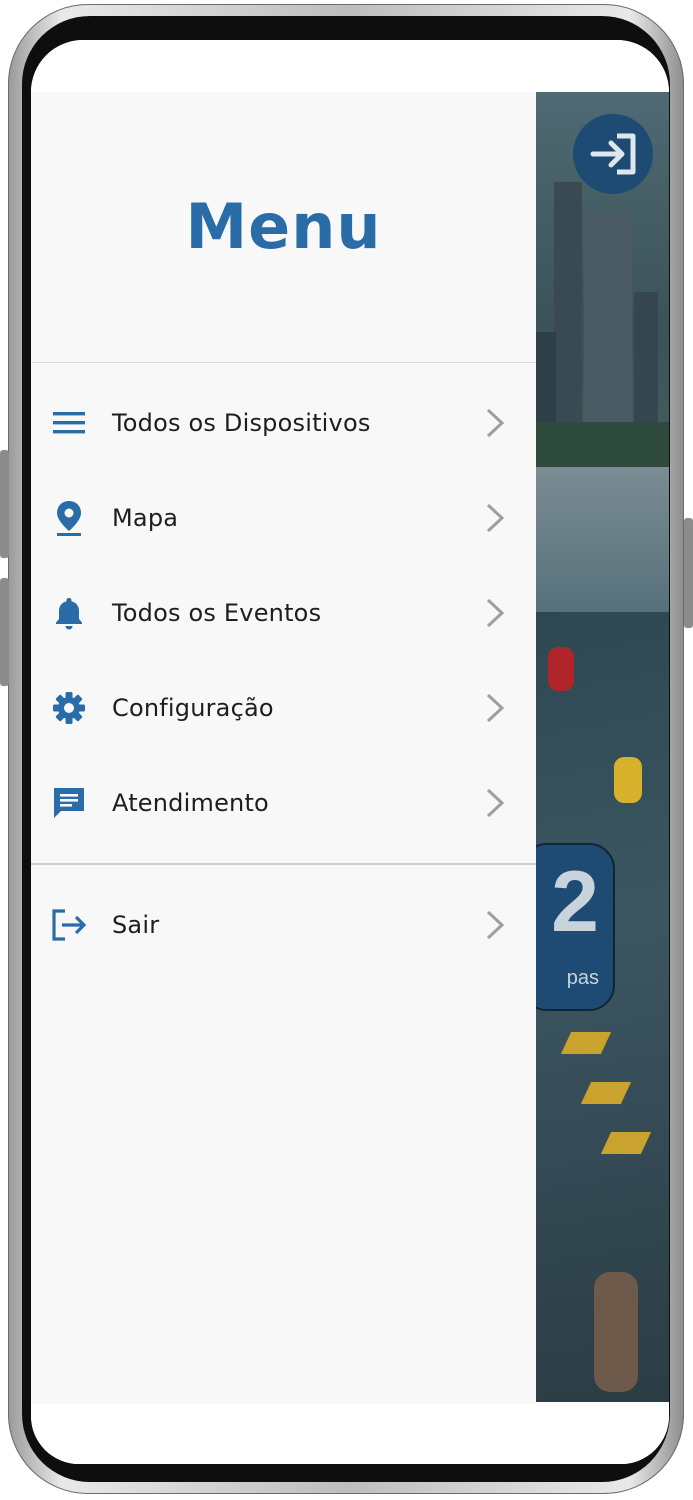  What do you see at coordinates (145, 518) in the screenshot?
I see `menu-item-label: Mapa` at bounding box center [145, 518].